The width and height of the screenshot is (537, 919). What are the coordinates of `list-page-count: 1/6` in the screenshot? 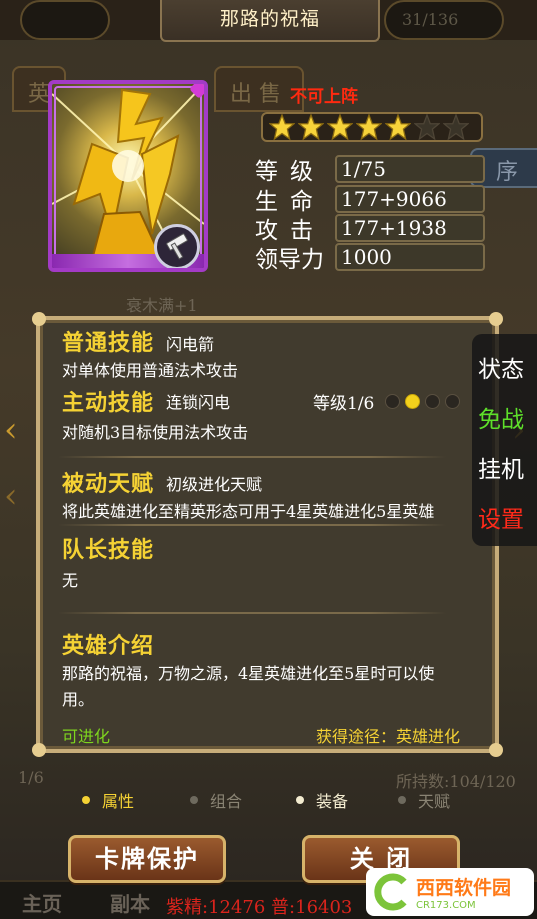 It's located at (31, 777).